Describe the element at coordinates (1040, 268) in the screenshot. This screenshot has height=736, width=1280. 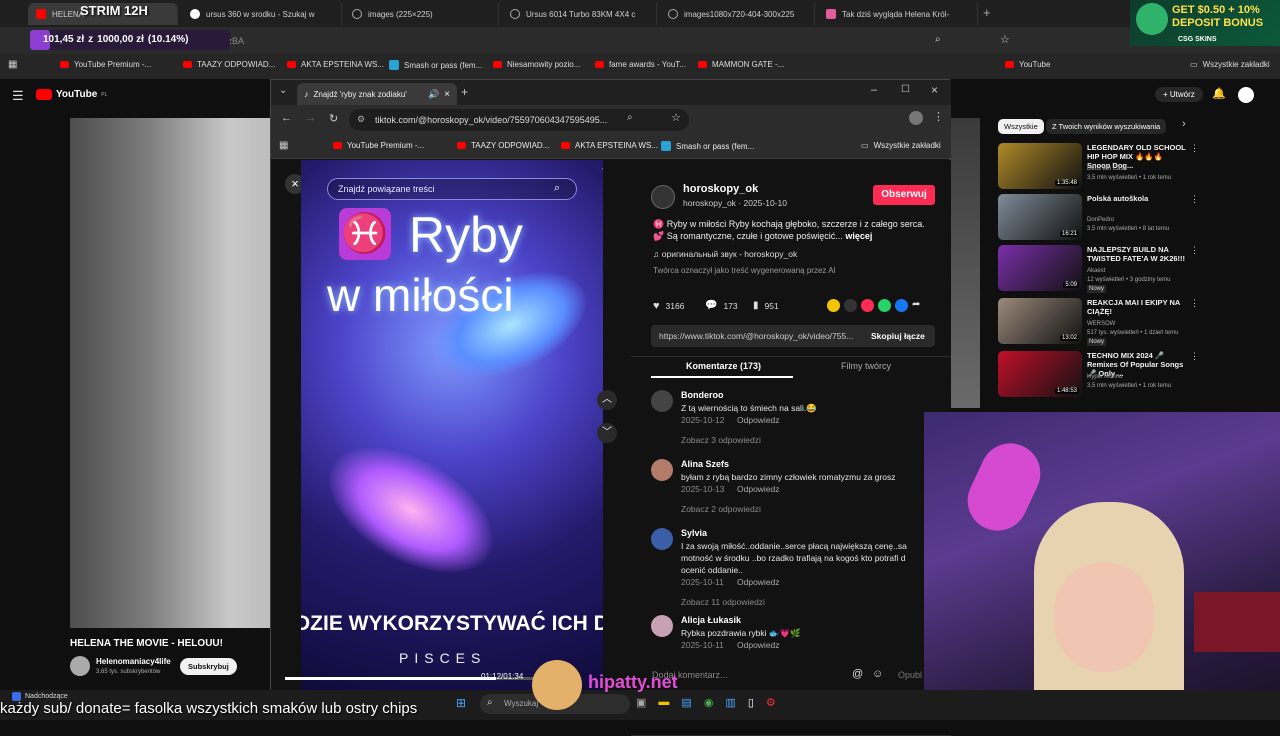
I see `related-thumbnail: 5:09` at that location.